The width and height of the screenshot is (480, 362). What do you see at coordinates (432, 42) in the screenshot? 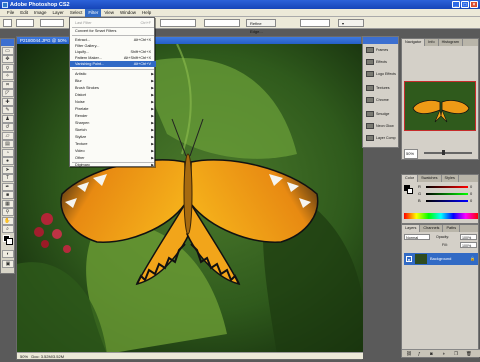
I see `tab-info: Info` at bounding box center [432, 42].